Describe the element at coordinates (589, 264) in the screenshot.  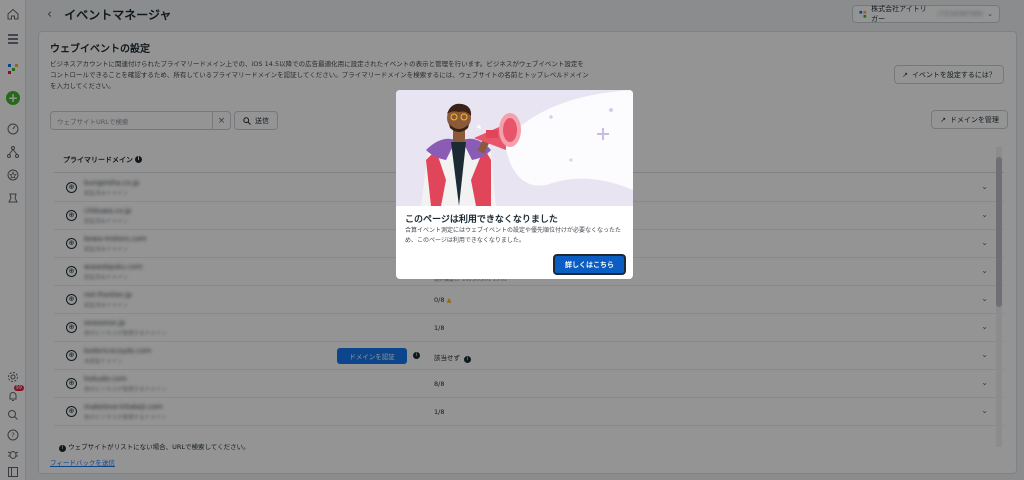
I see `learn-more-button: 詳しくはこちら` at that location.